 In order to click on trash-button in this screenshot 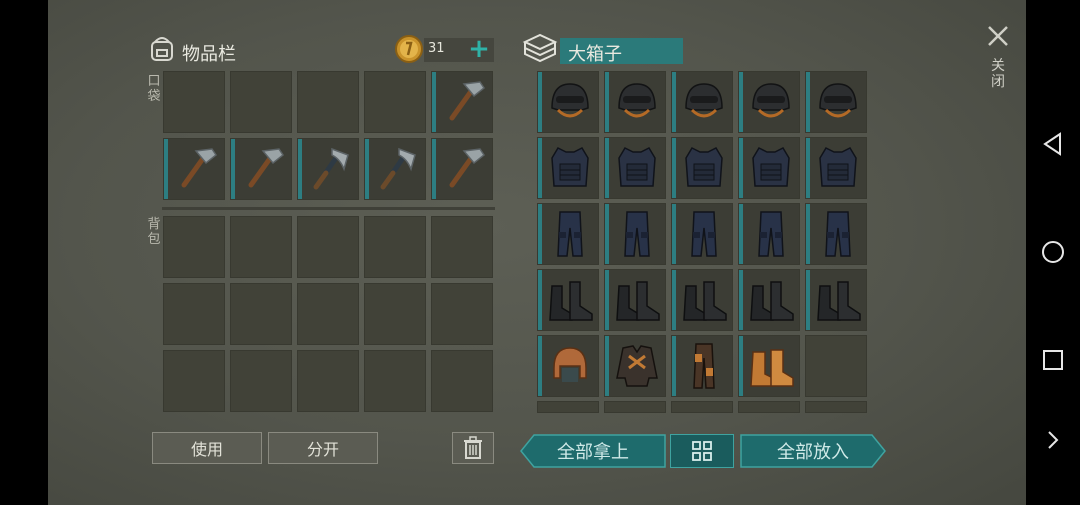, I will do `click(473, 448)`.